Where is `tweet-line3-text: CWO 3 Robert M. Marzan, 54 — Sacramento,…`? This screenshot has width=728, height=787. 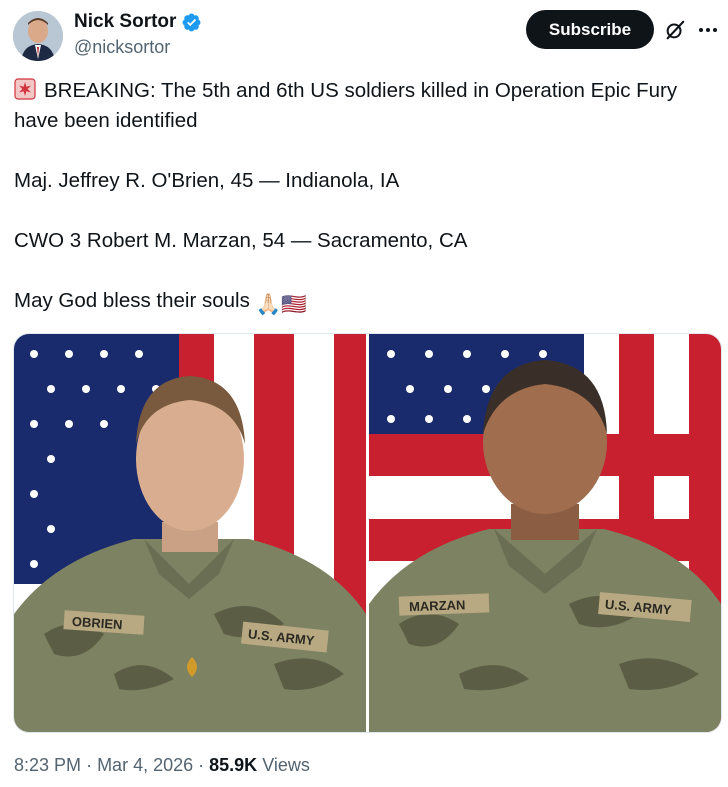
tweet-line3-text: CWO 3 Robert M. Marzan, 54 — Sacramento,… is located at coordinates (241, 240).